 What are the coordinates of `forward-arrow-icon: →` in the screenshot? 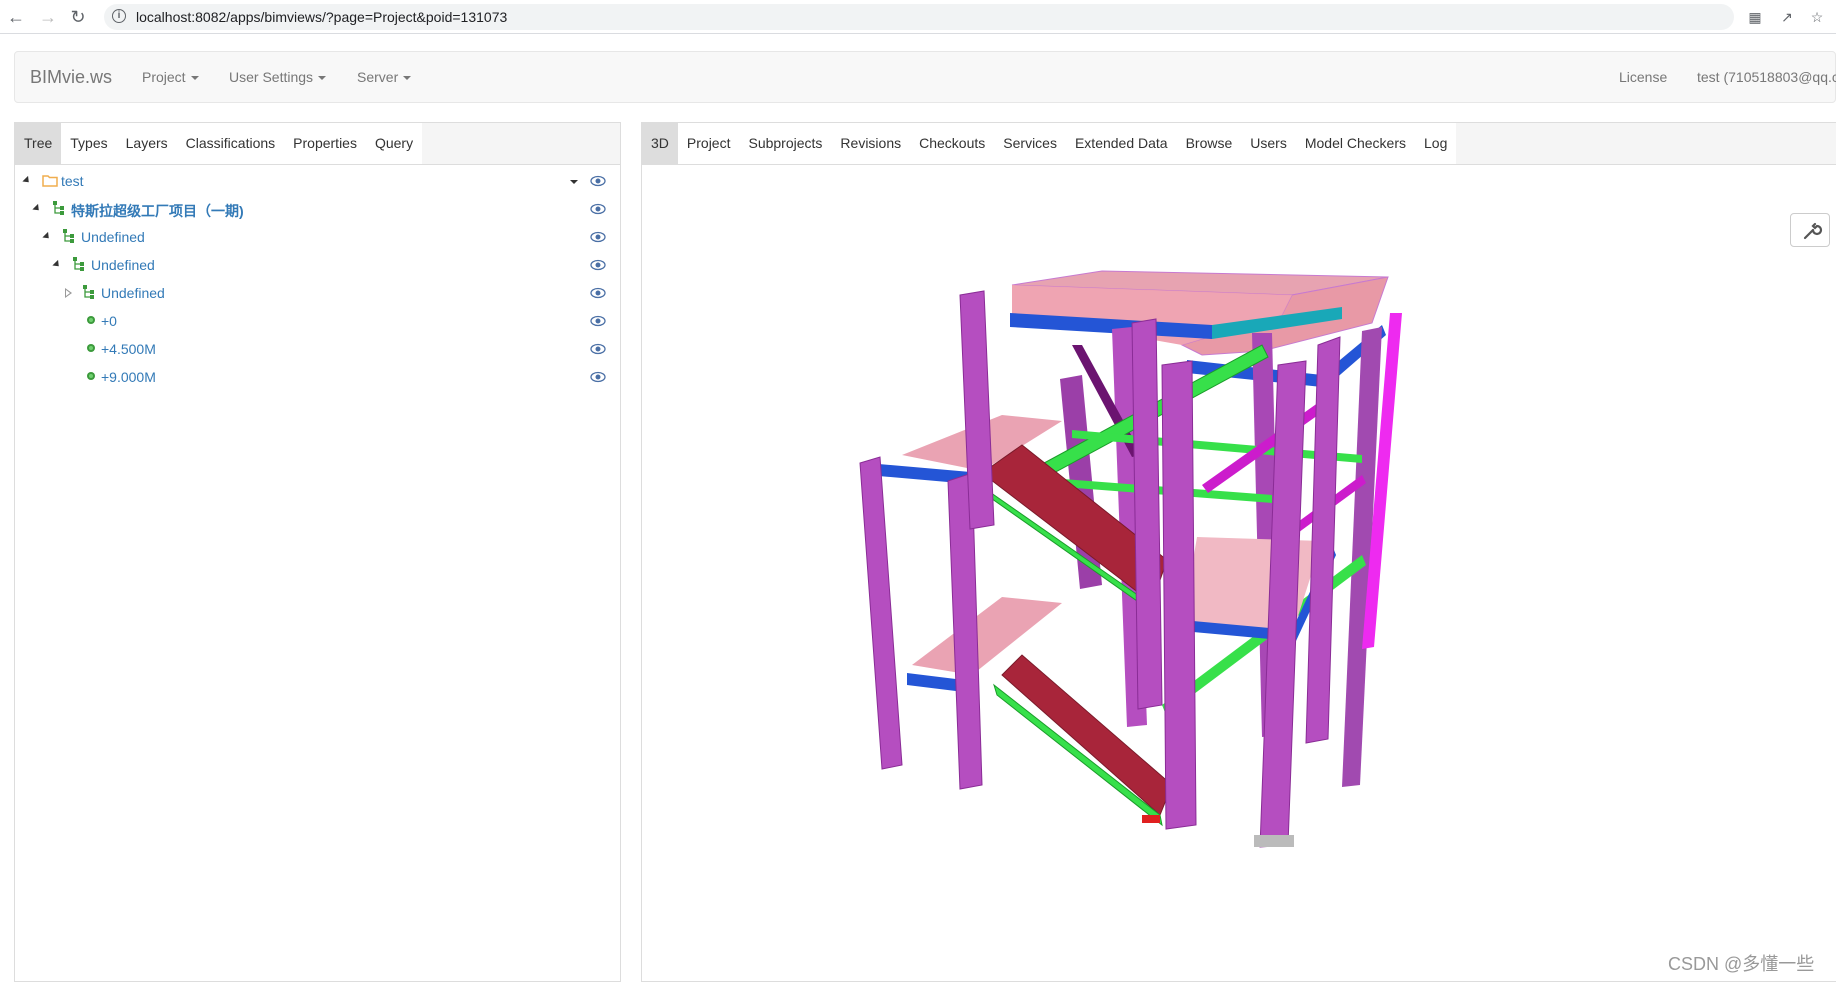 It's located at (48, 17).